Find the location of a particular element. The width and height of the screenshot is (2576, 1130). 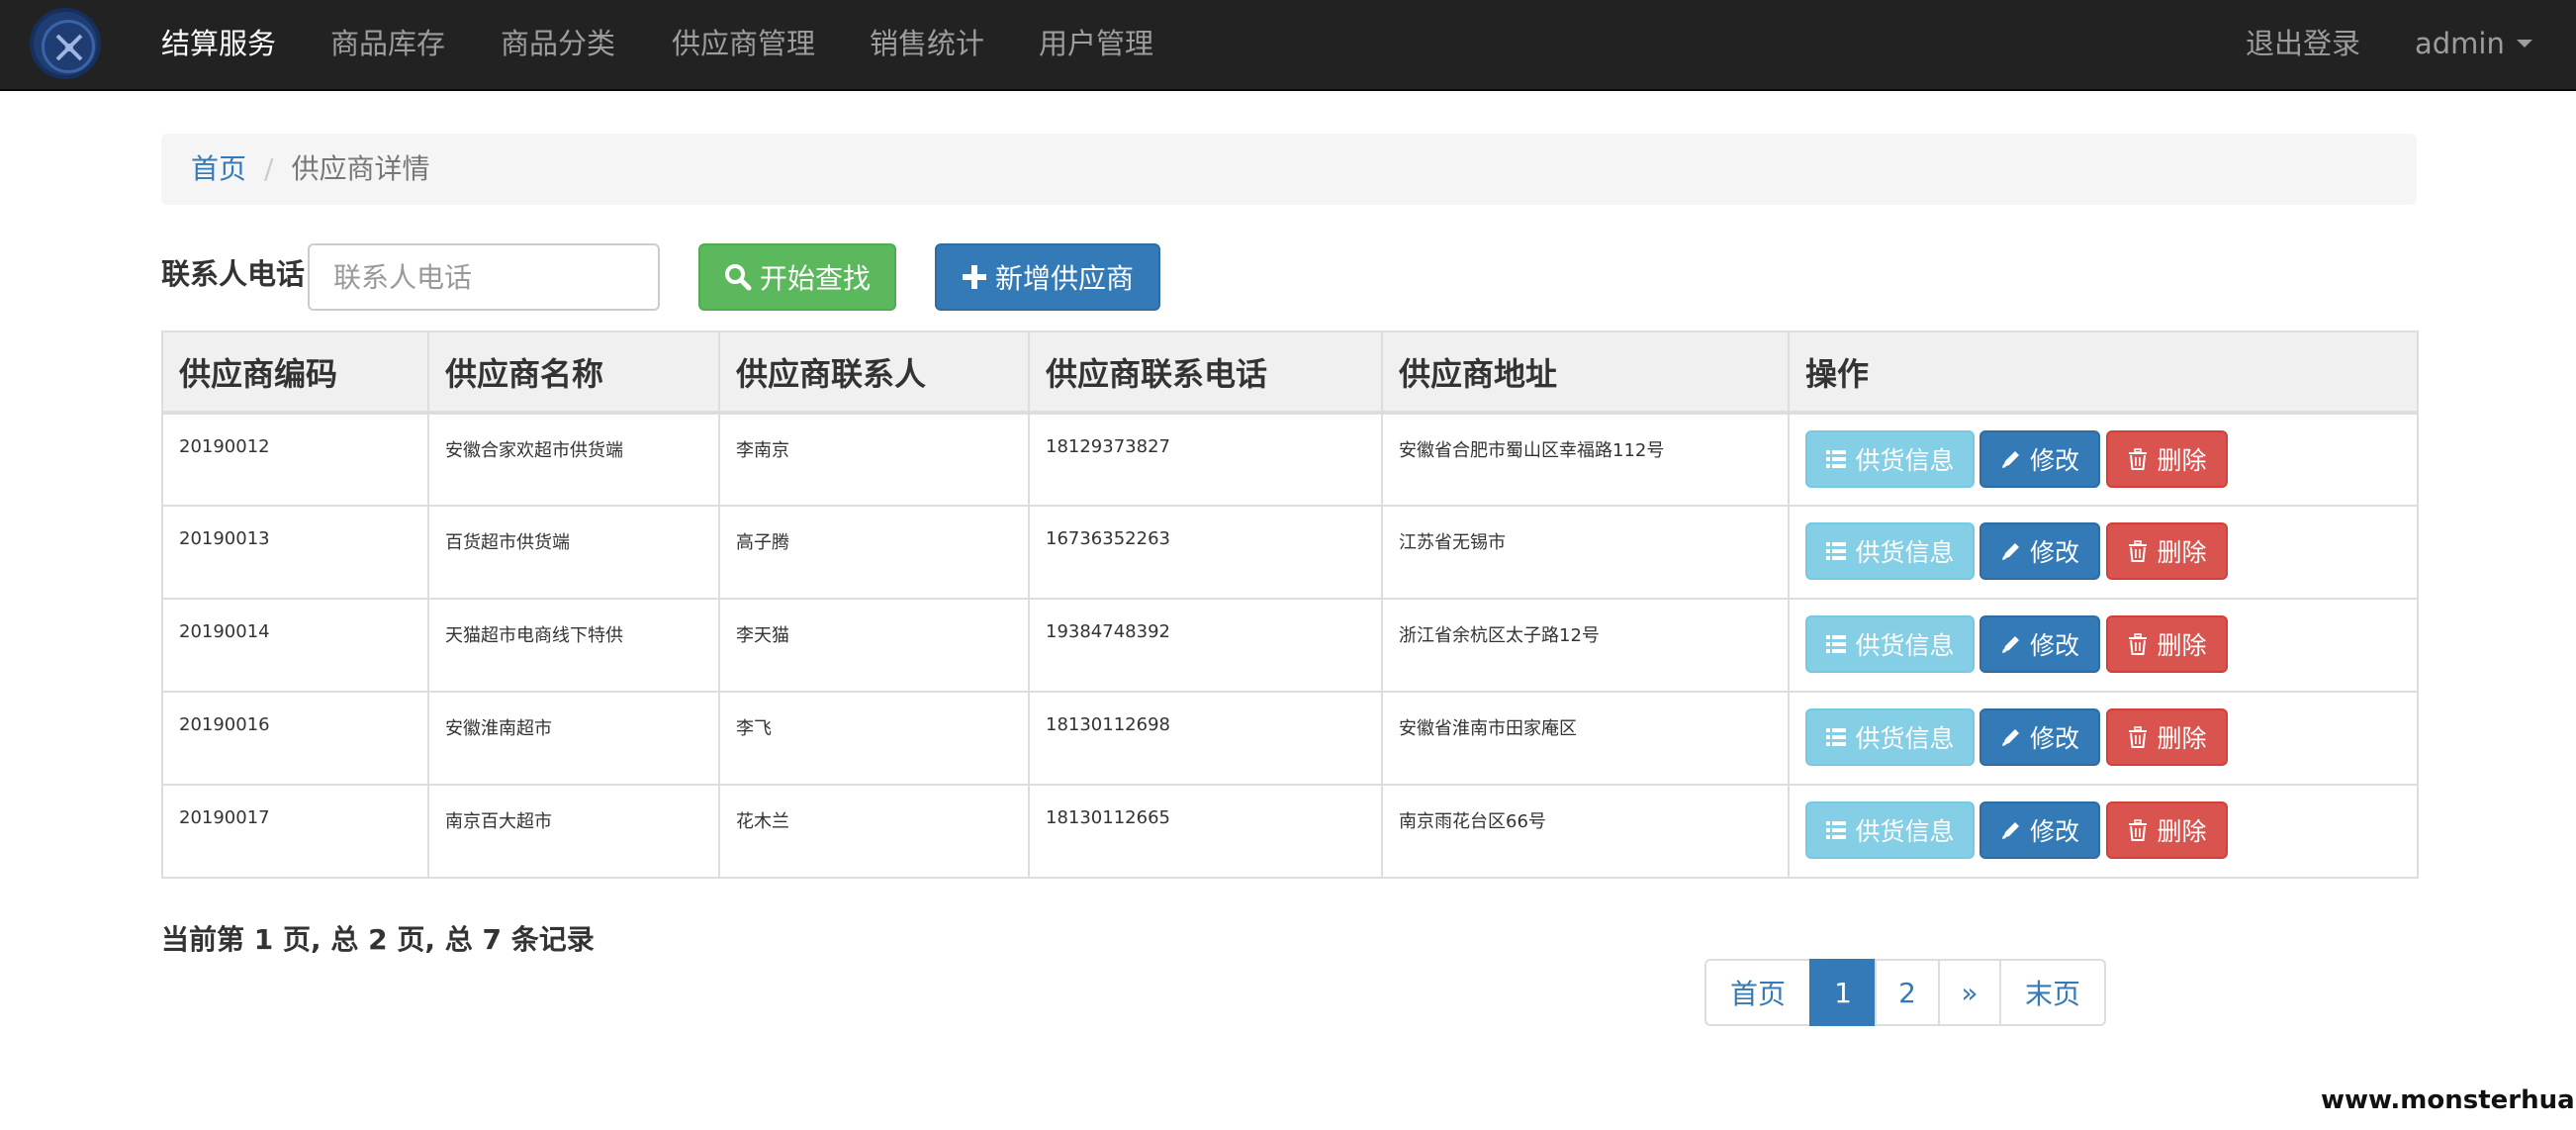

logout-link: 退出登录 is located at coordinates (2303, 43).